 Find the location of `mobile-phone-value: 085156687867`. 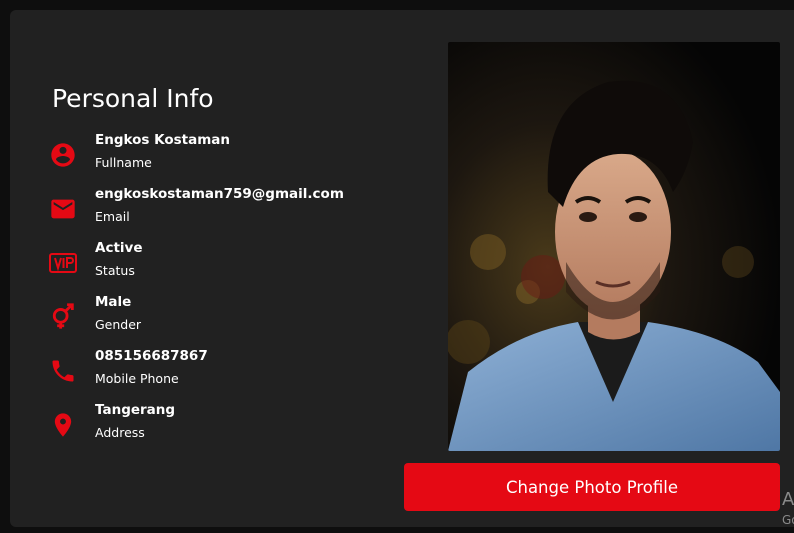

mobile-phone-value: 085156687867 is located at coordinates (151, 356).